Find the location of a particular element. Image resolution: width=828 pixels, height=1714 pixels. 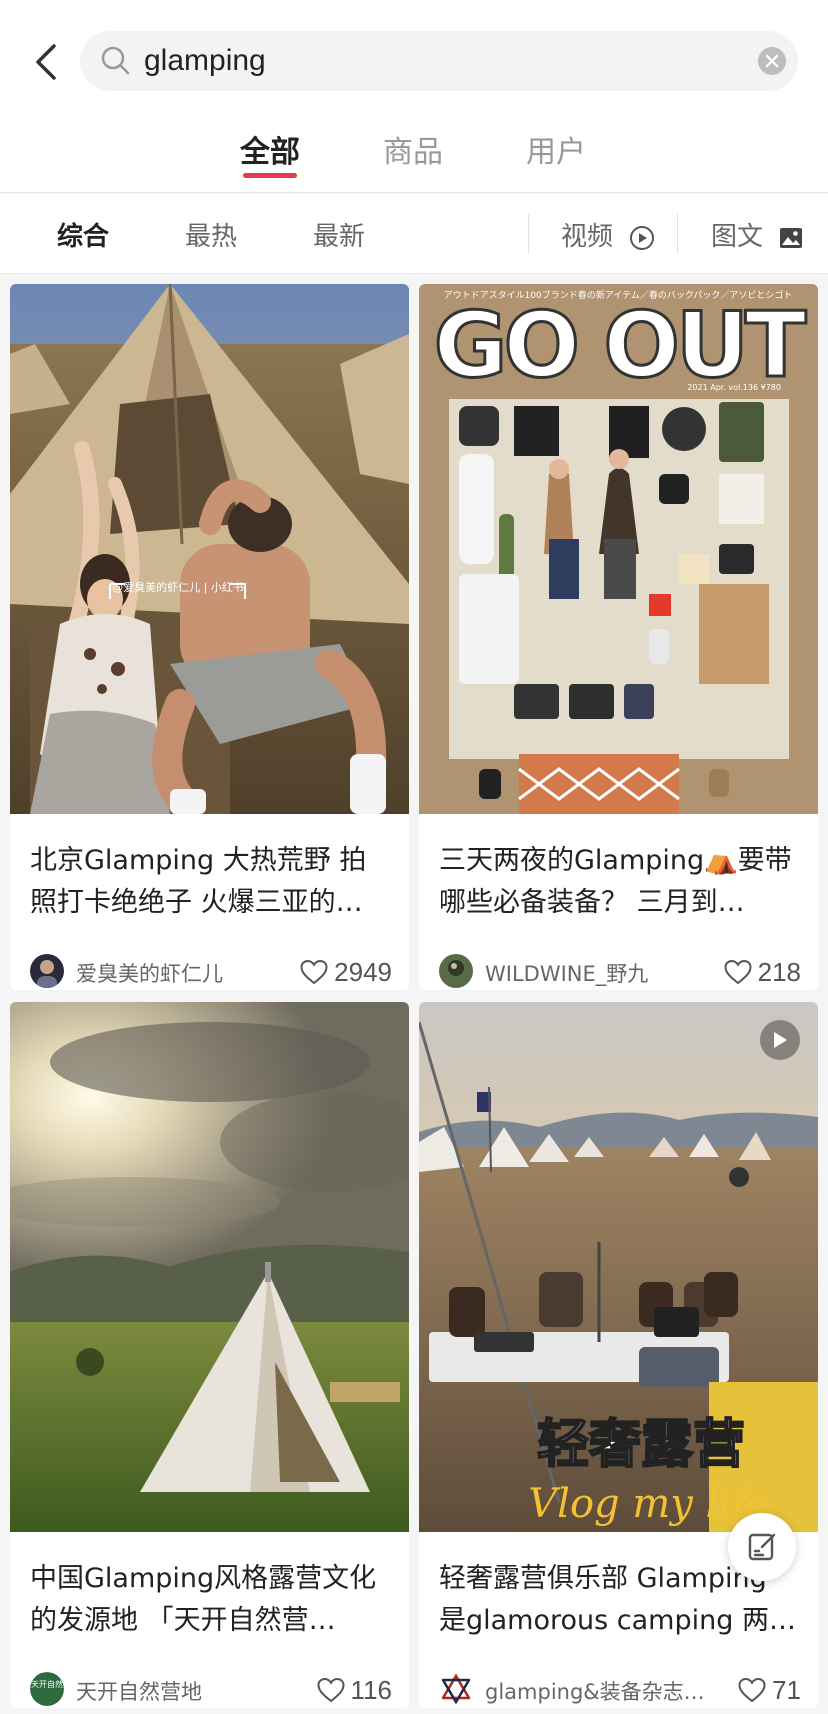

filter-comprehensive: 综合 is located at coordinates (83, 234).